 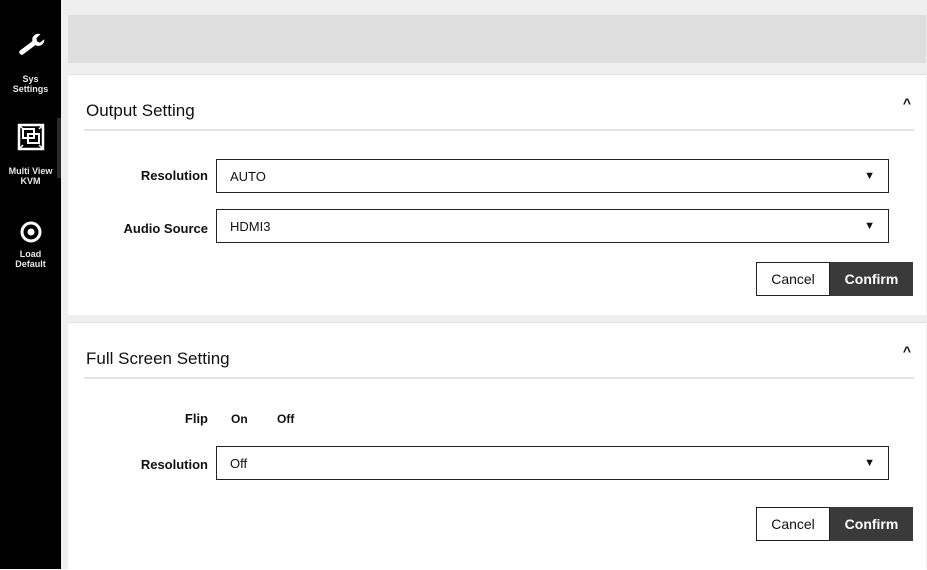 I want to click on top-header-bar, so click(x=497, y=39).